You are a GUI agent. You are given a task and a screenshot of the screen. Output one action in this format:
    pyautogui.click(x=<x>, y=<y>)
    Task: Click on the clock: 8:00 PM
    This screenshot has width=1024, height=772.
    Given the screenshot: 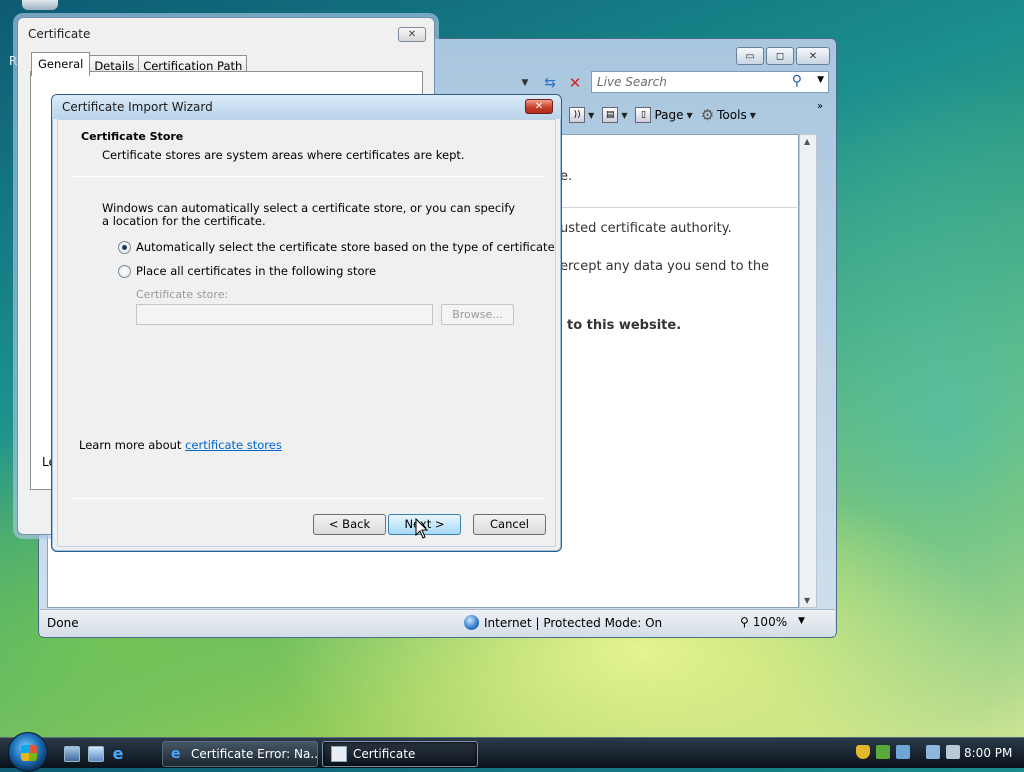 What is the action you would take?
    pyautogui.click(x=988, y=753)
    